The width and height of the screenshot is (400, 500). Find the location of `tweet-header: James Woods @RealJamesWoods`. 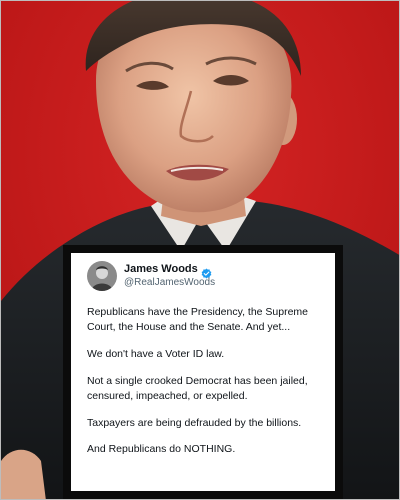

tweet-header: James Woods @RealJamesWoods is located at coordinates (205, 276).